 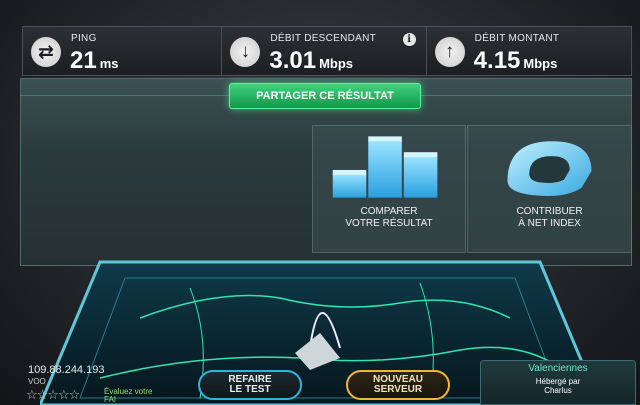 I want to click on download-unit: Mbps, so click(x=336, y=63).